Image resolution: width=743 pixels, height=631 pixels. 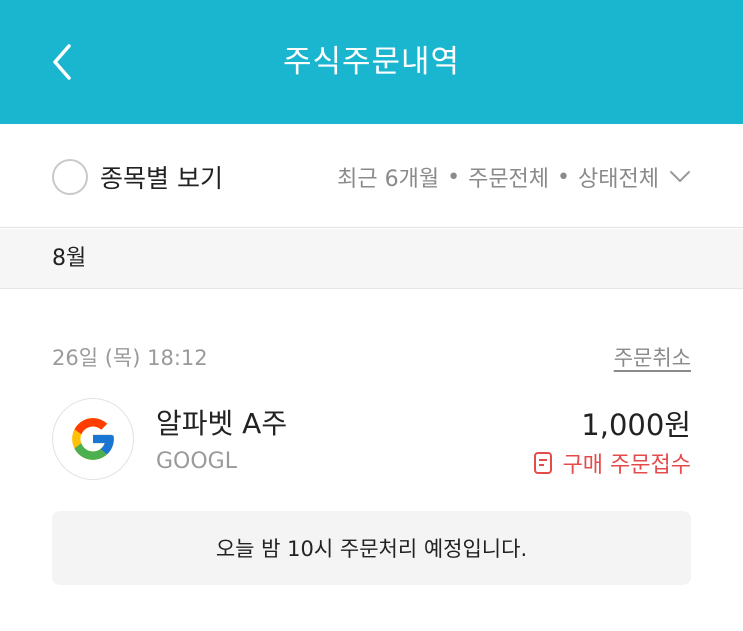 I want to click on google-logo-icon, so click(x=93, y=439).